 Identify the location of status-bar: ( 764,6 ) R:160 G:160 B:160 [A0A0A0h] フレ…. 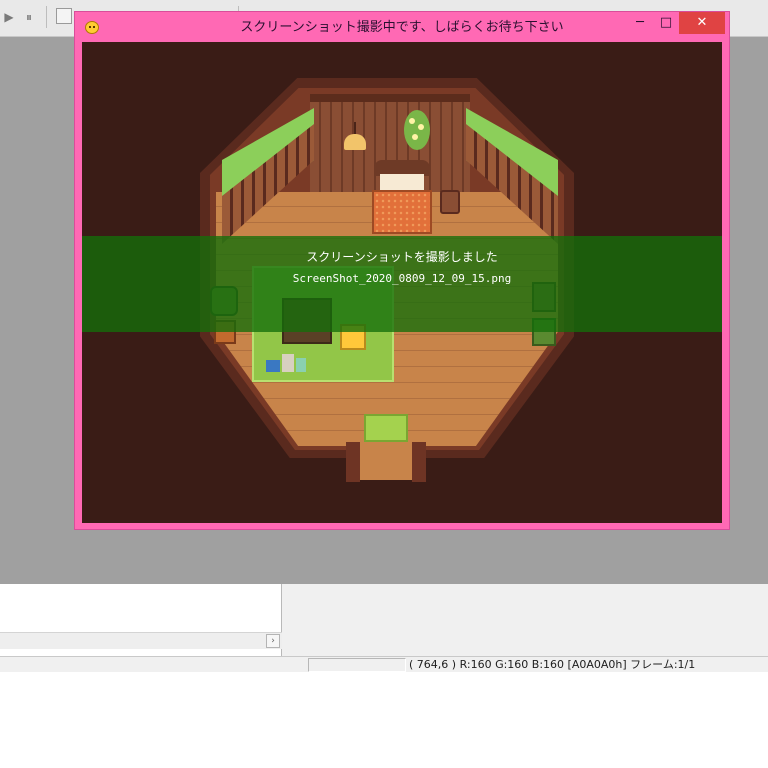
(384, 664).